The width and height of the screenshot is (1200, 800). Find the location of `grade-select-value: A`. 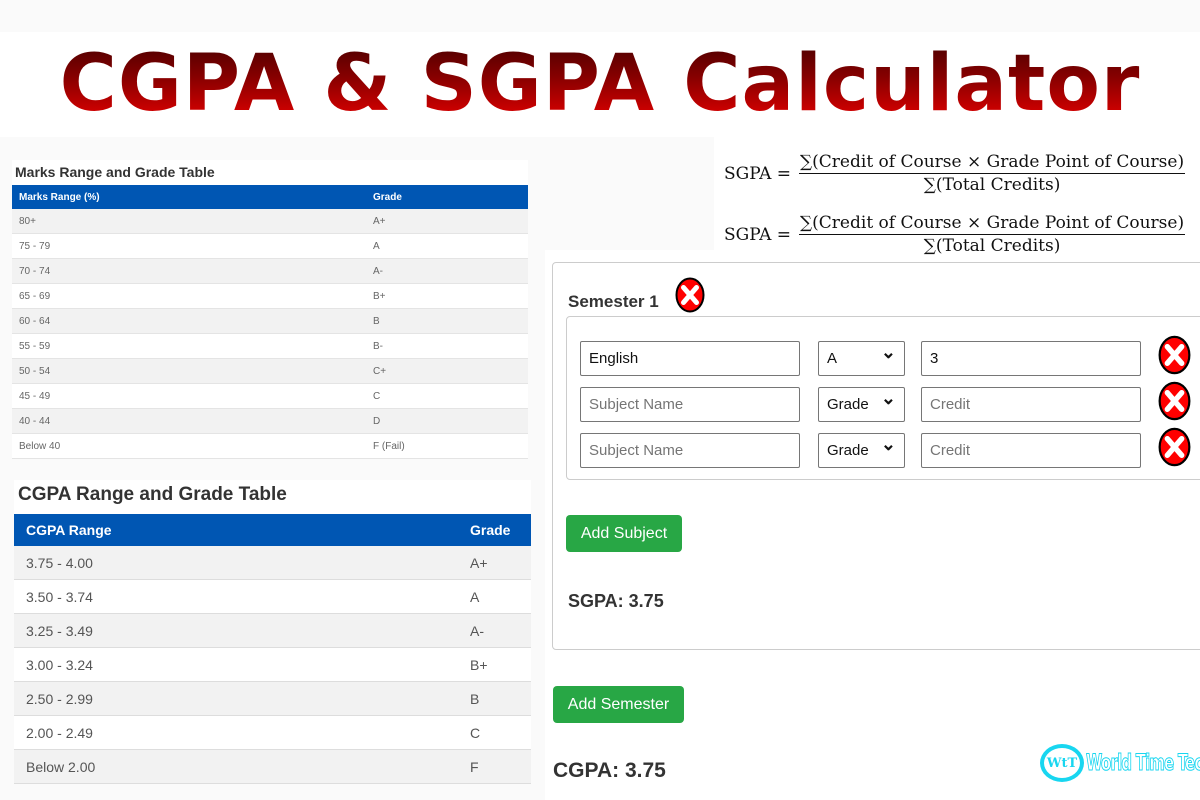

grade-select-value: A is located at coordinates (832, 358).